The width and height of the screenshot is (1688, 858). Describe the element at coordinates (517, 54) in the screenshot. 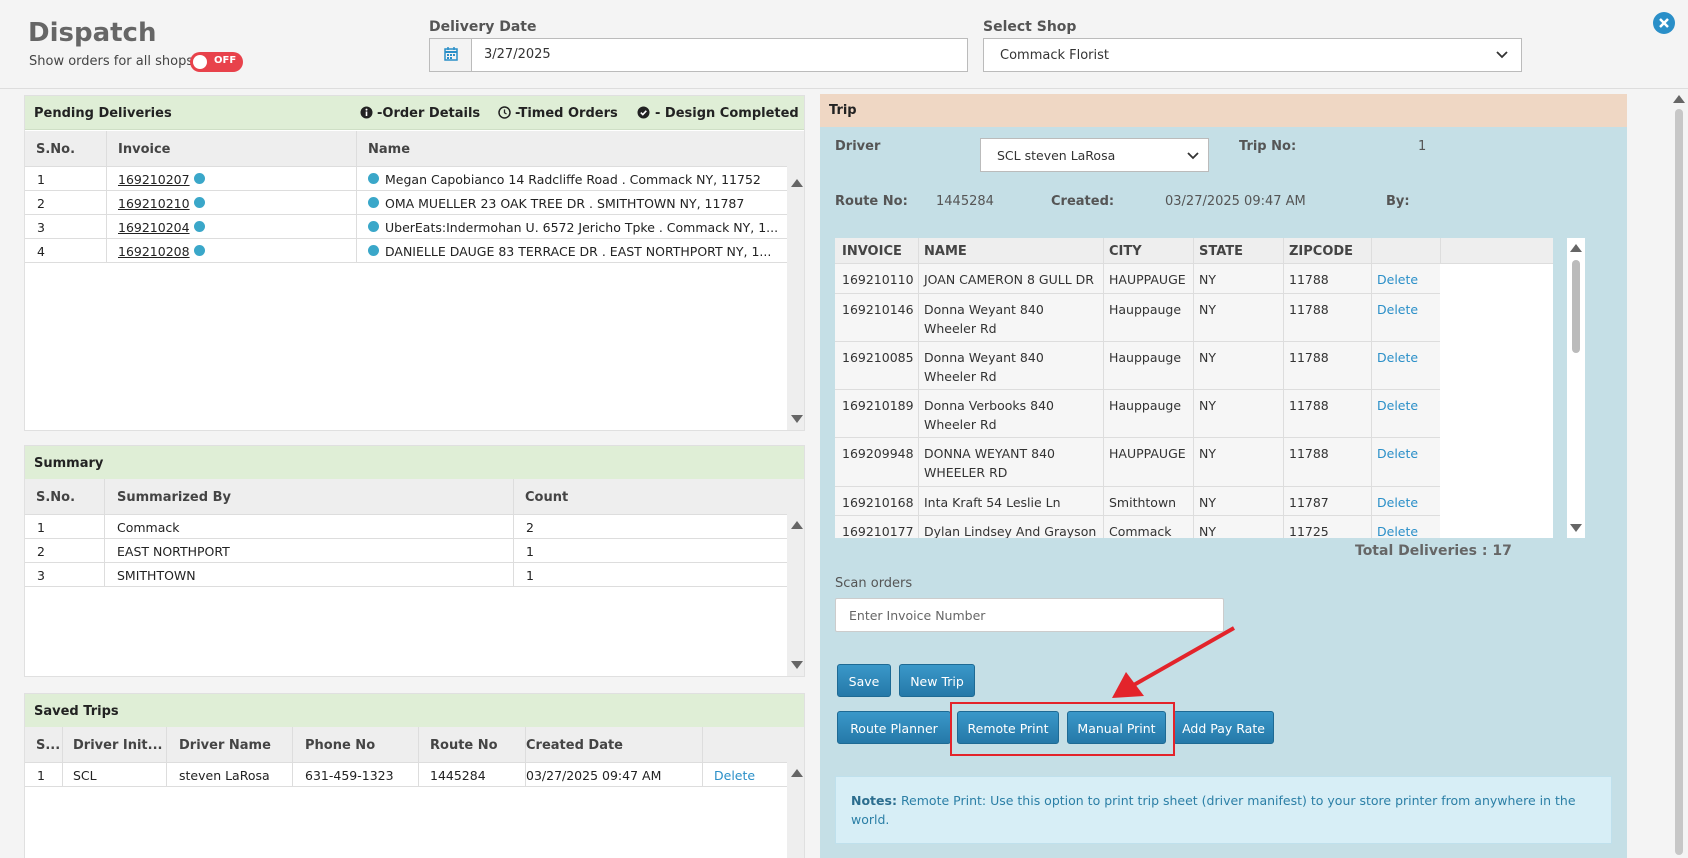

I see `delivery-date-value: 3/27/2025` at that location.